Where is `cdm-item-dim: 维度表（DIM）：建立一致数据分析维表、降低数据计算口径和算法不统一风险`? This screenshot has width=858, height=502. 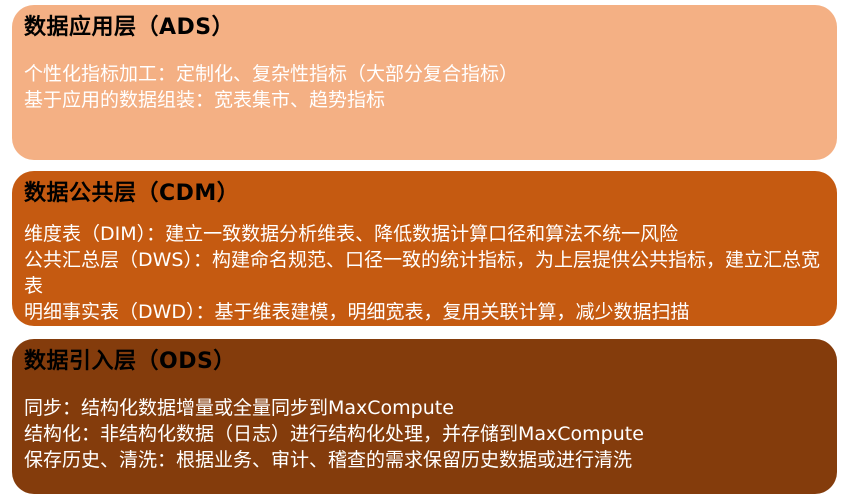
cdm-item-dim: 维度表（DIM）：建立一致数据分析维表、降低数据计算口径和算法不统一风险 is located at coordinates (351, 234).